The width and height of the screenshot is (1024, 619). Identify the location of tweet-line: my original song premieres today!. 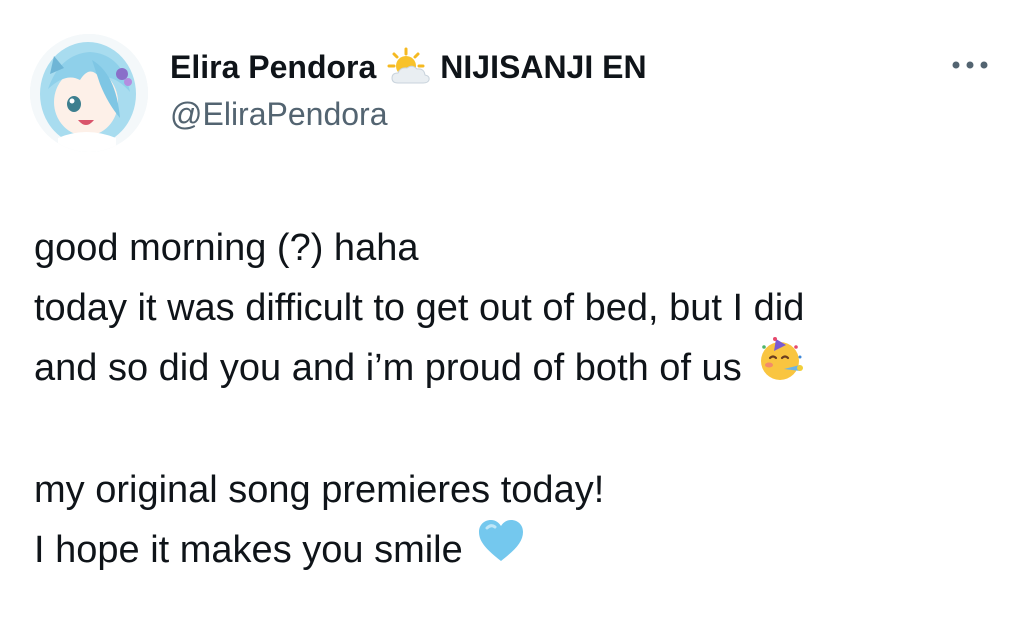
(514, 490).